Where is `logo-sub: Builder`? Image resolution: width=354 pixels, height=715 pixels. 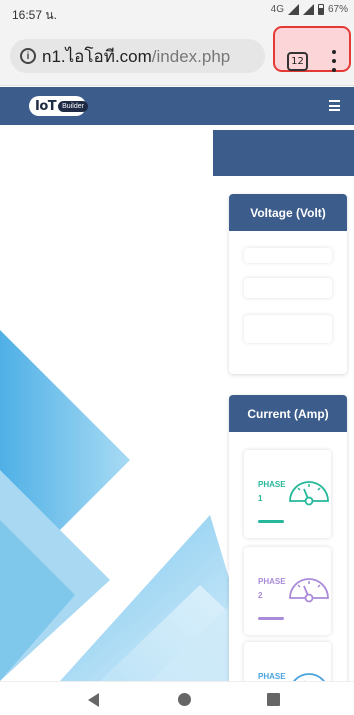
logo-sub: Builder is located at coordinates (73, 106).